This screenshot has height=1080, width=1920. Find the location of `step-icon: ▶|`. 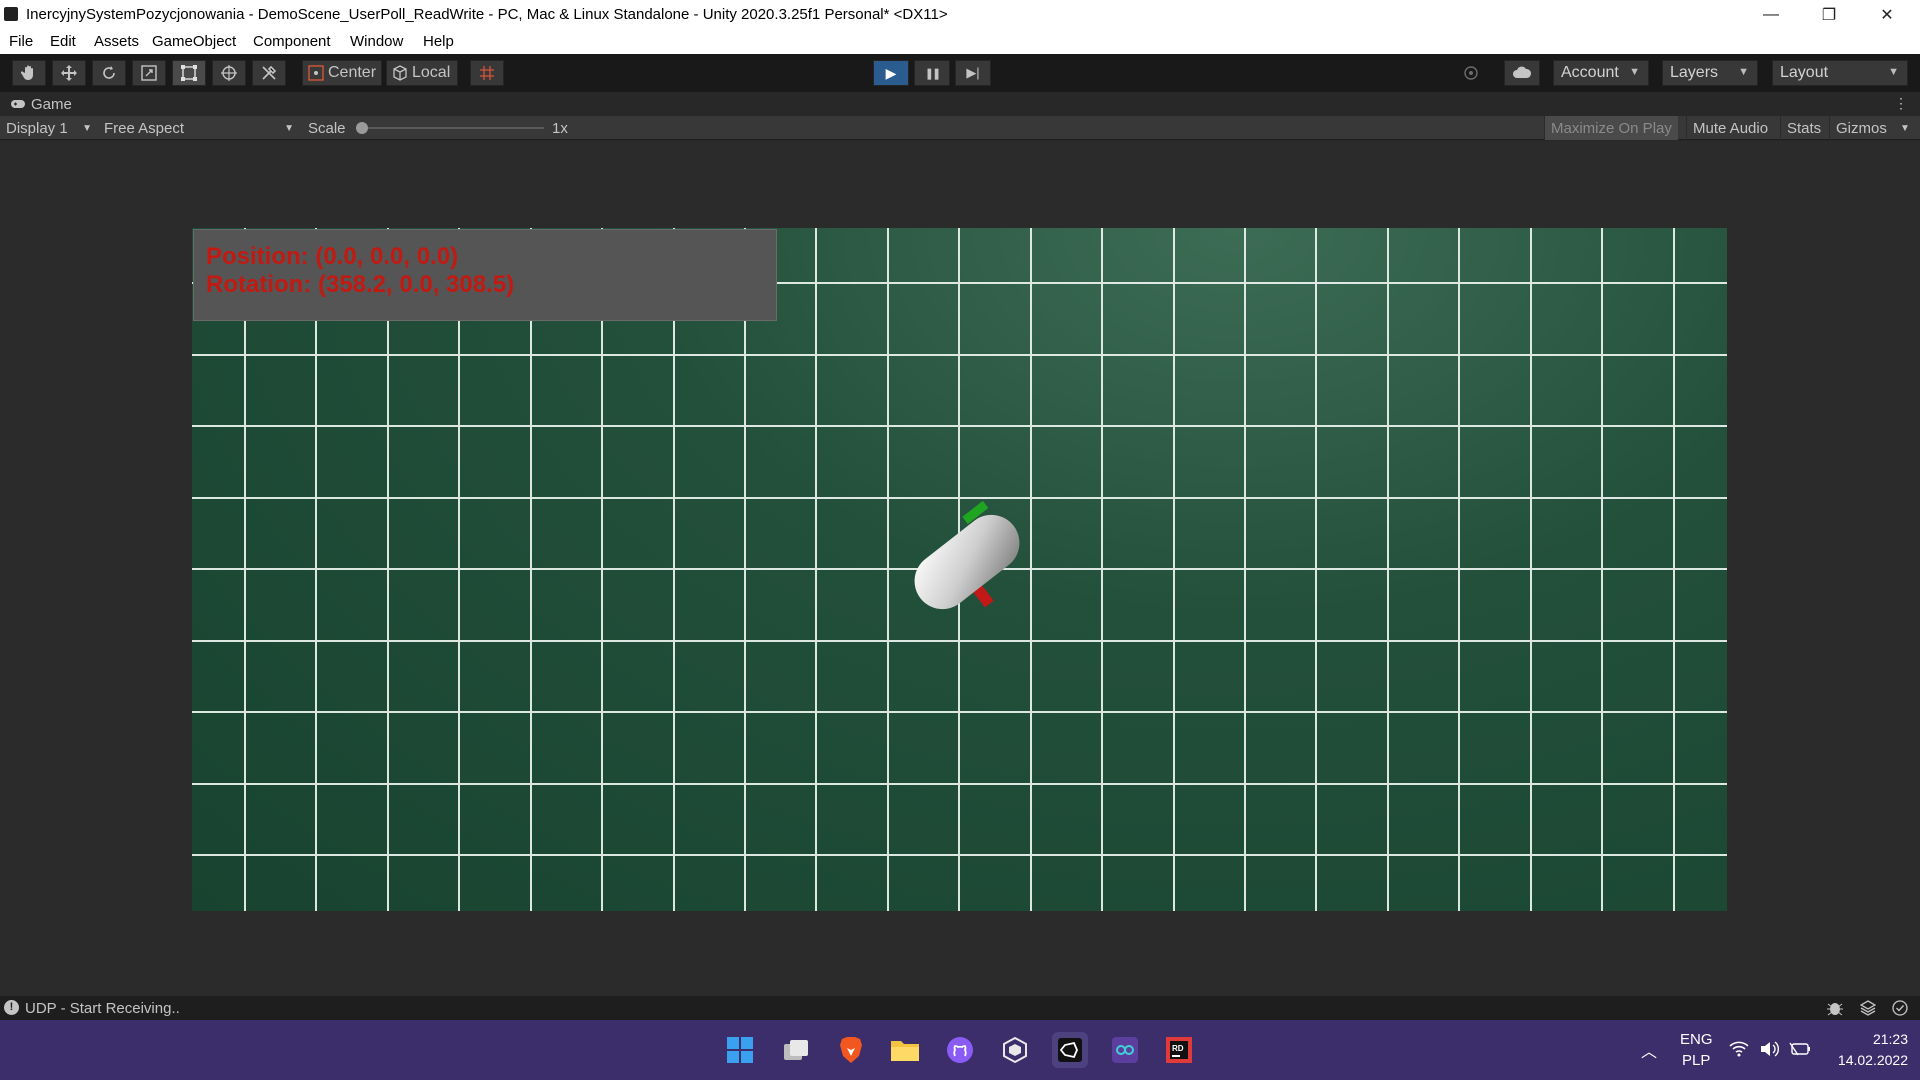

step-icon: ▶| is located at coordinates (973, 72).